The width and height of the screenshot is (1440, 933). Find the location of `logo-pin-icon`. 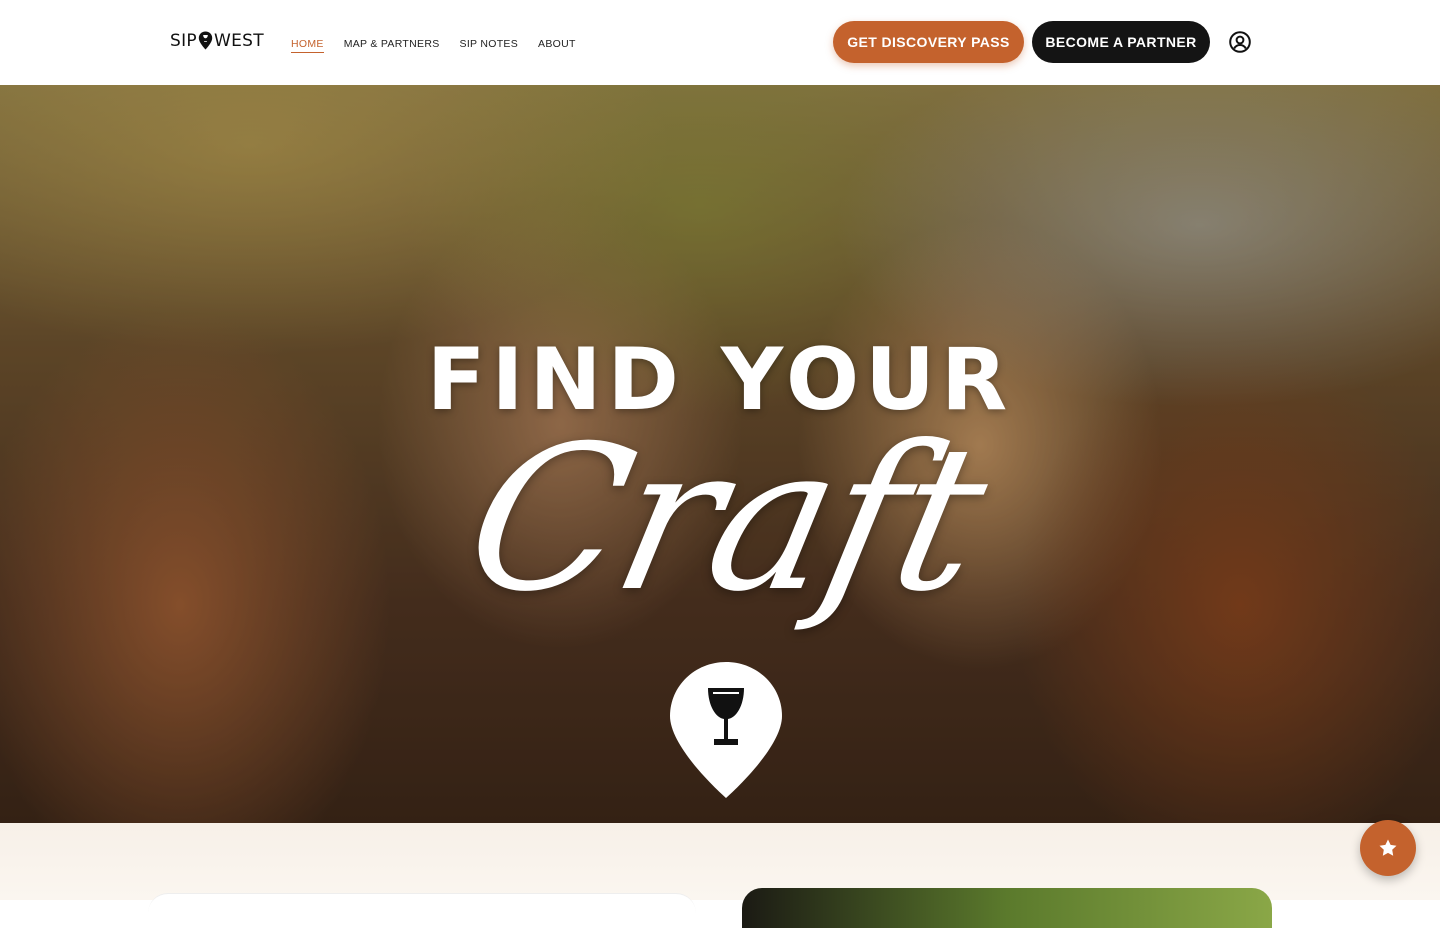

logo-pin-icon is located at coordinates (205, 40).